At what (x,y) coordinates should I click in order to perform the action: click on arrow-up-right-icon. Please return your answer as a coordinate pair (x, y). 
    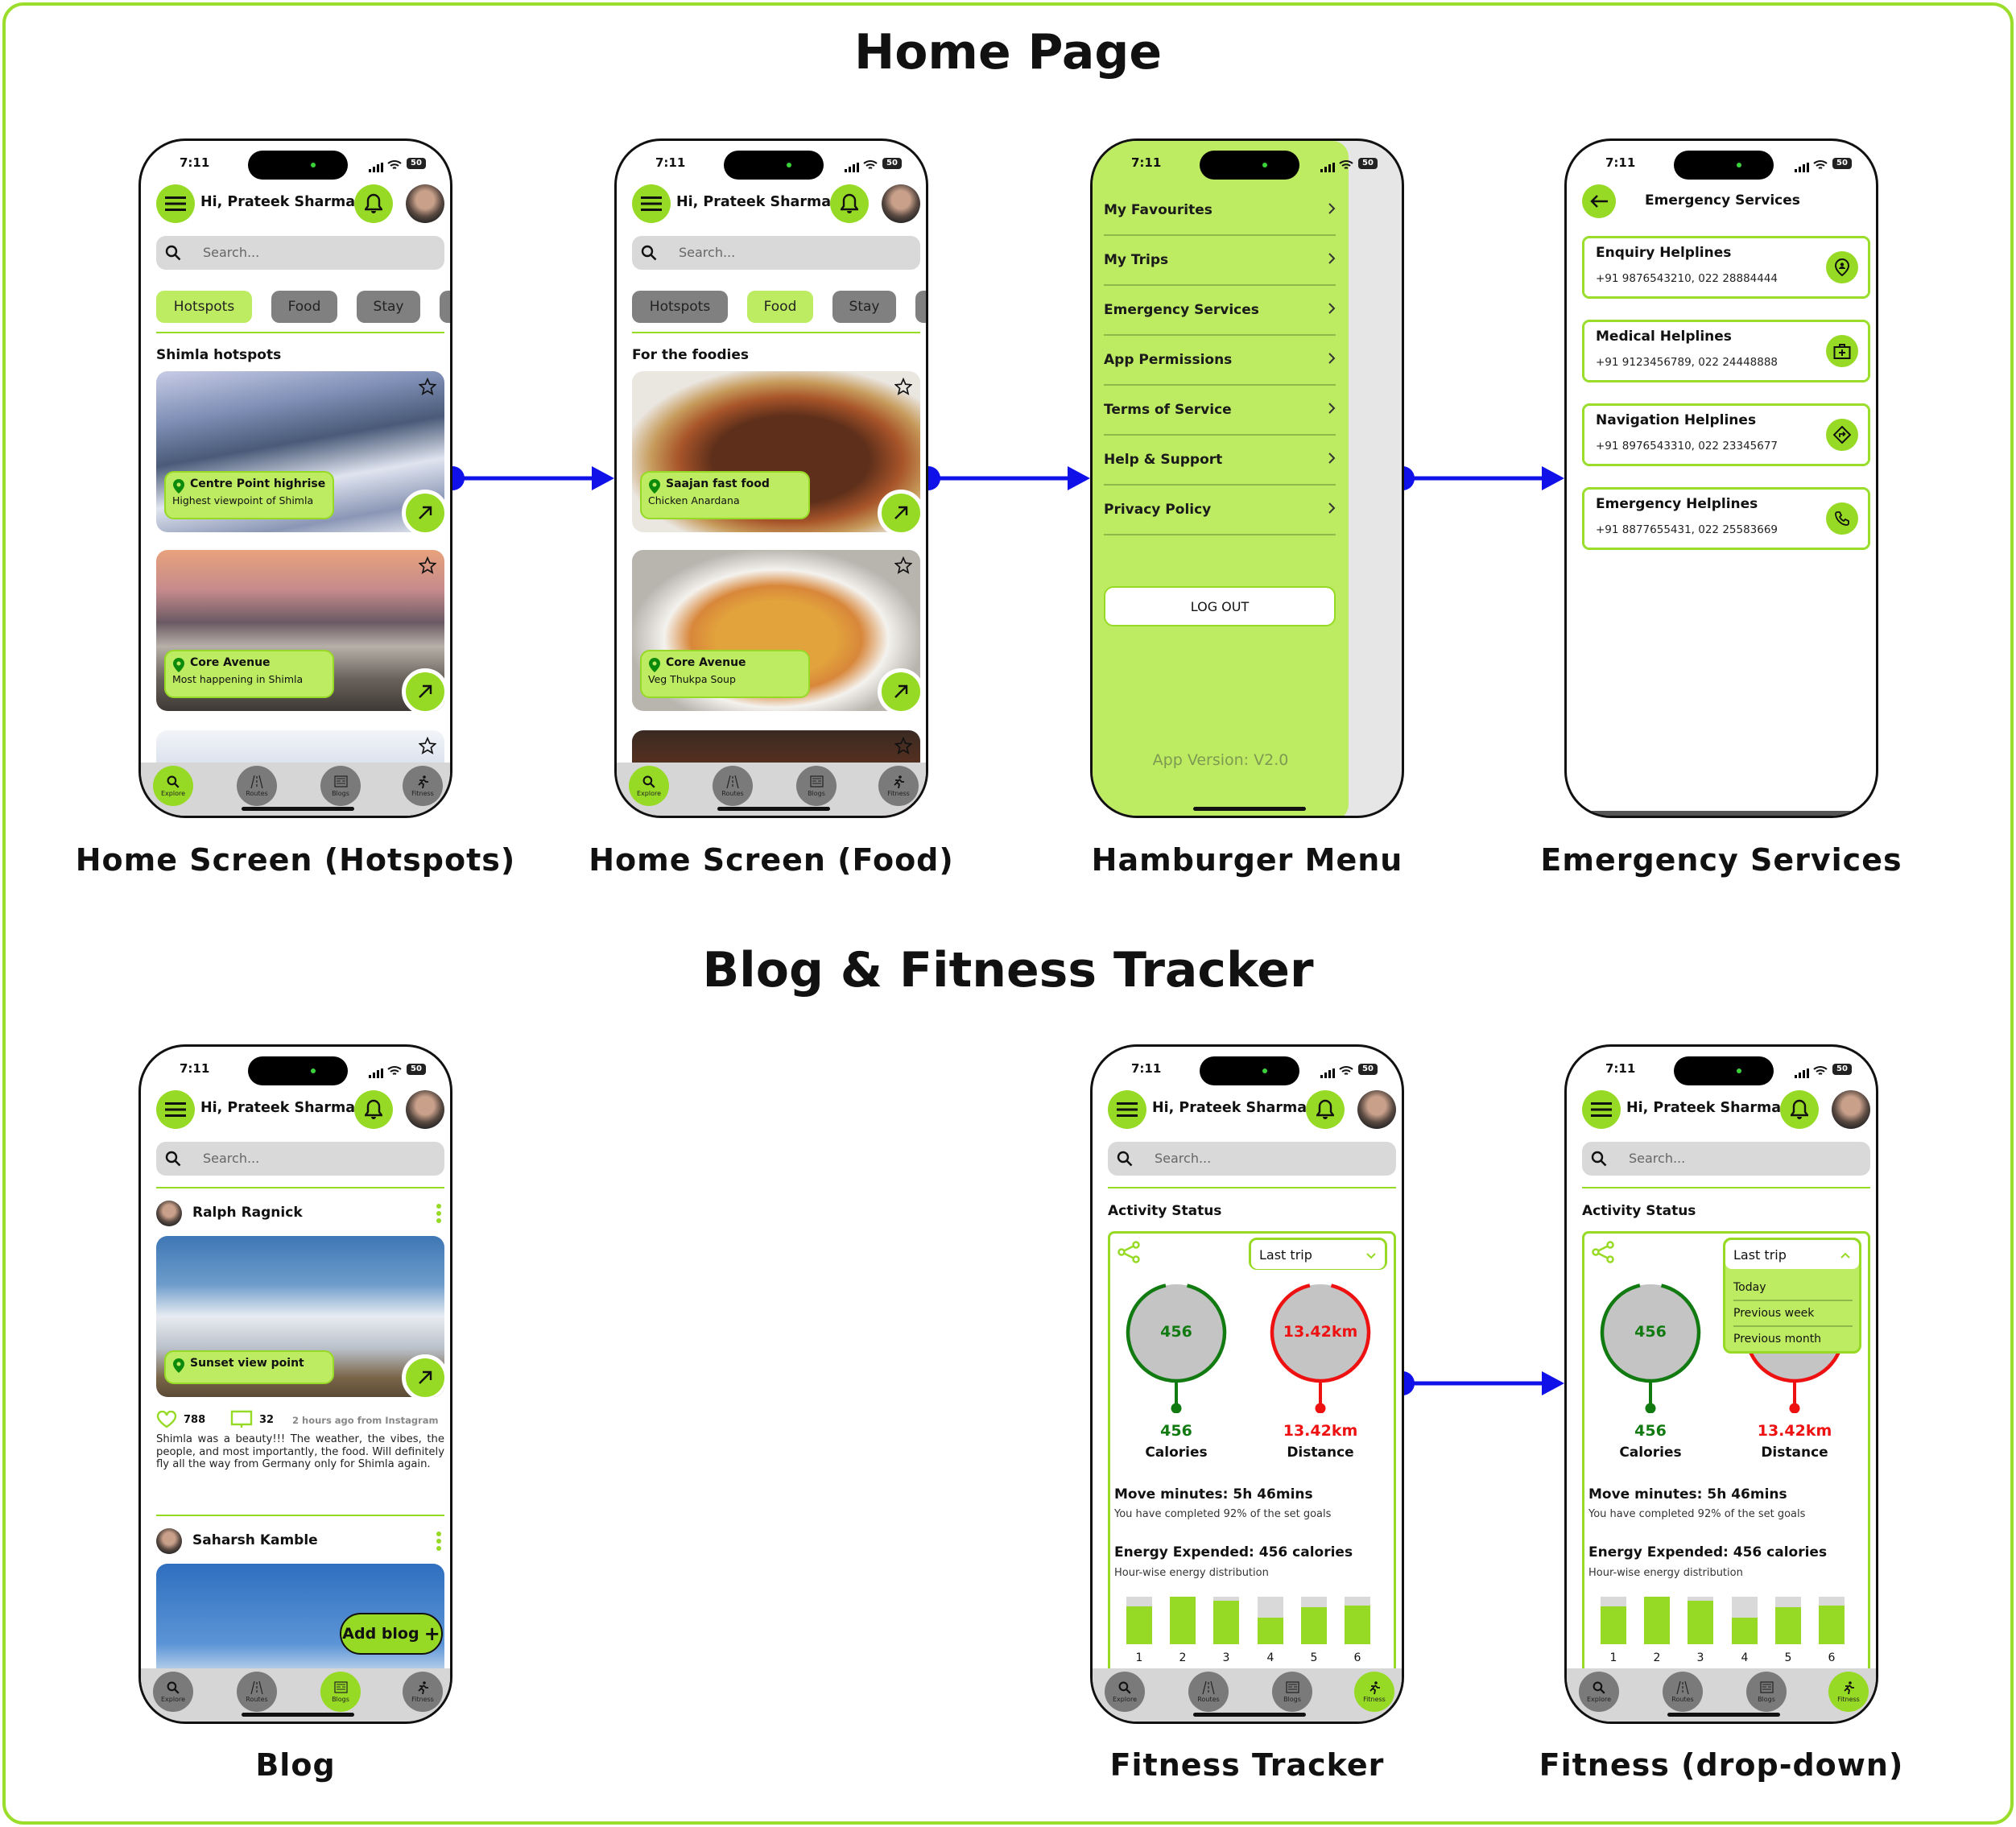
    Looking at the image, I should click on (425, 513).